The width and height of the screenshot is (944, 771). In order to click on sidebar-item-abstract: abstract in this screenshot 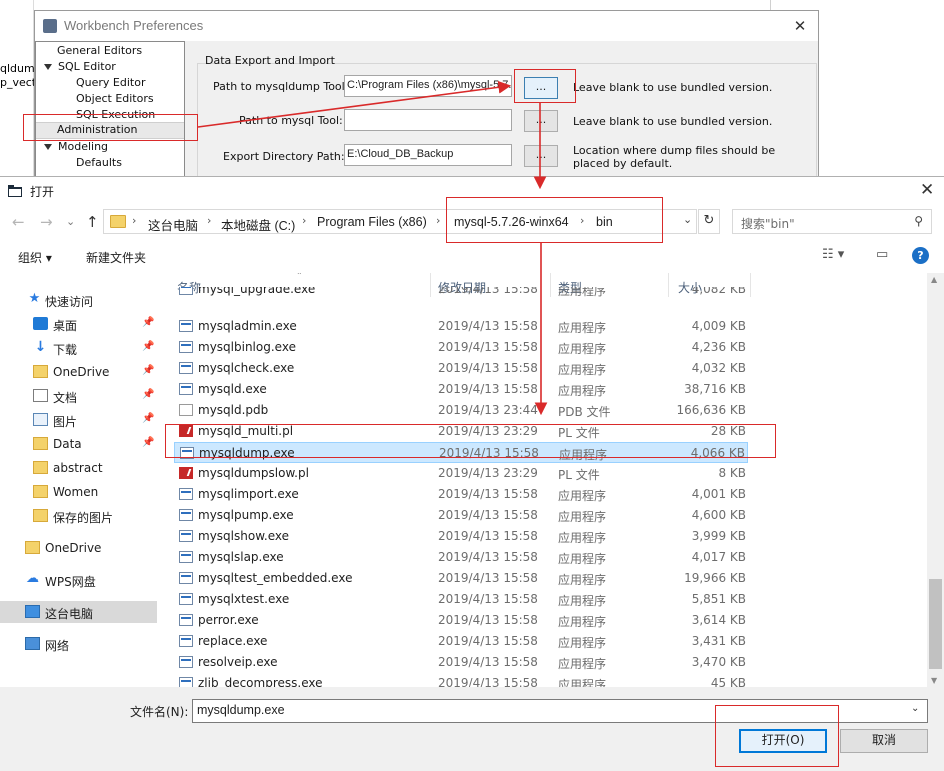, I will do `click(78, 468)`.